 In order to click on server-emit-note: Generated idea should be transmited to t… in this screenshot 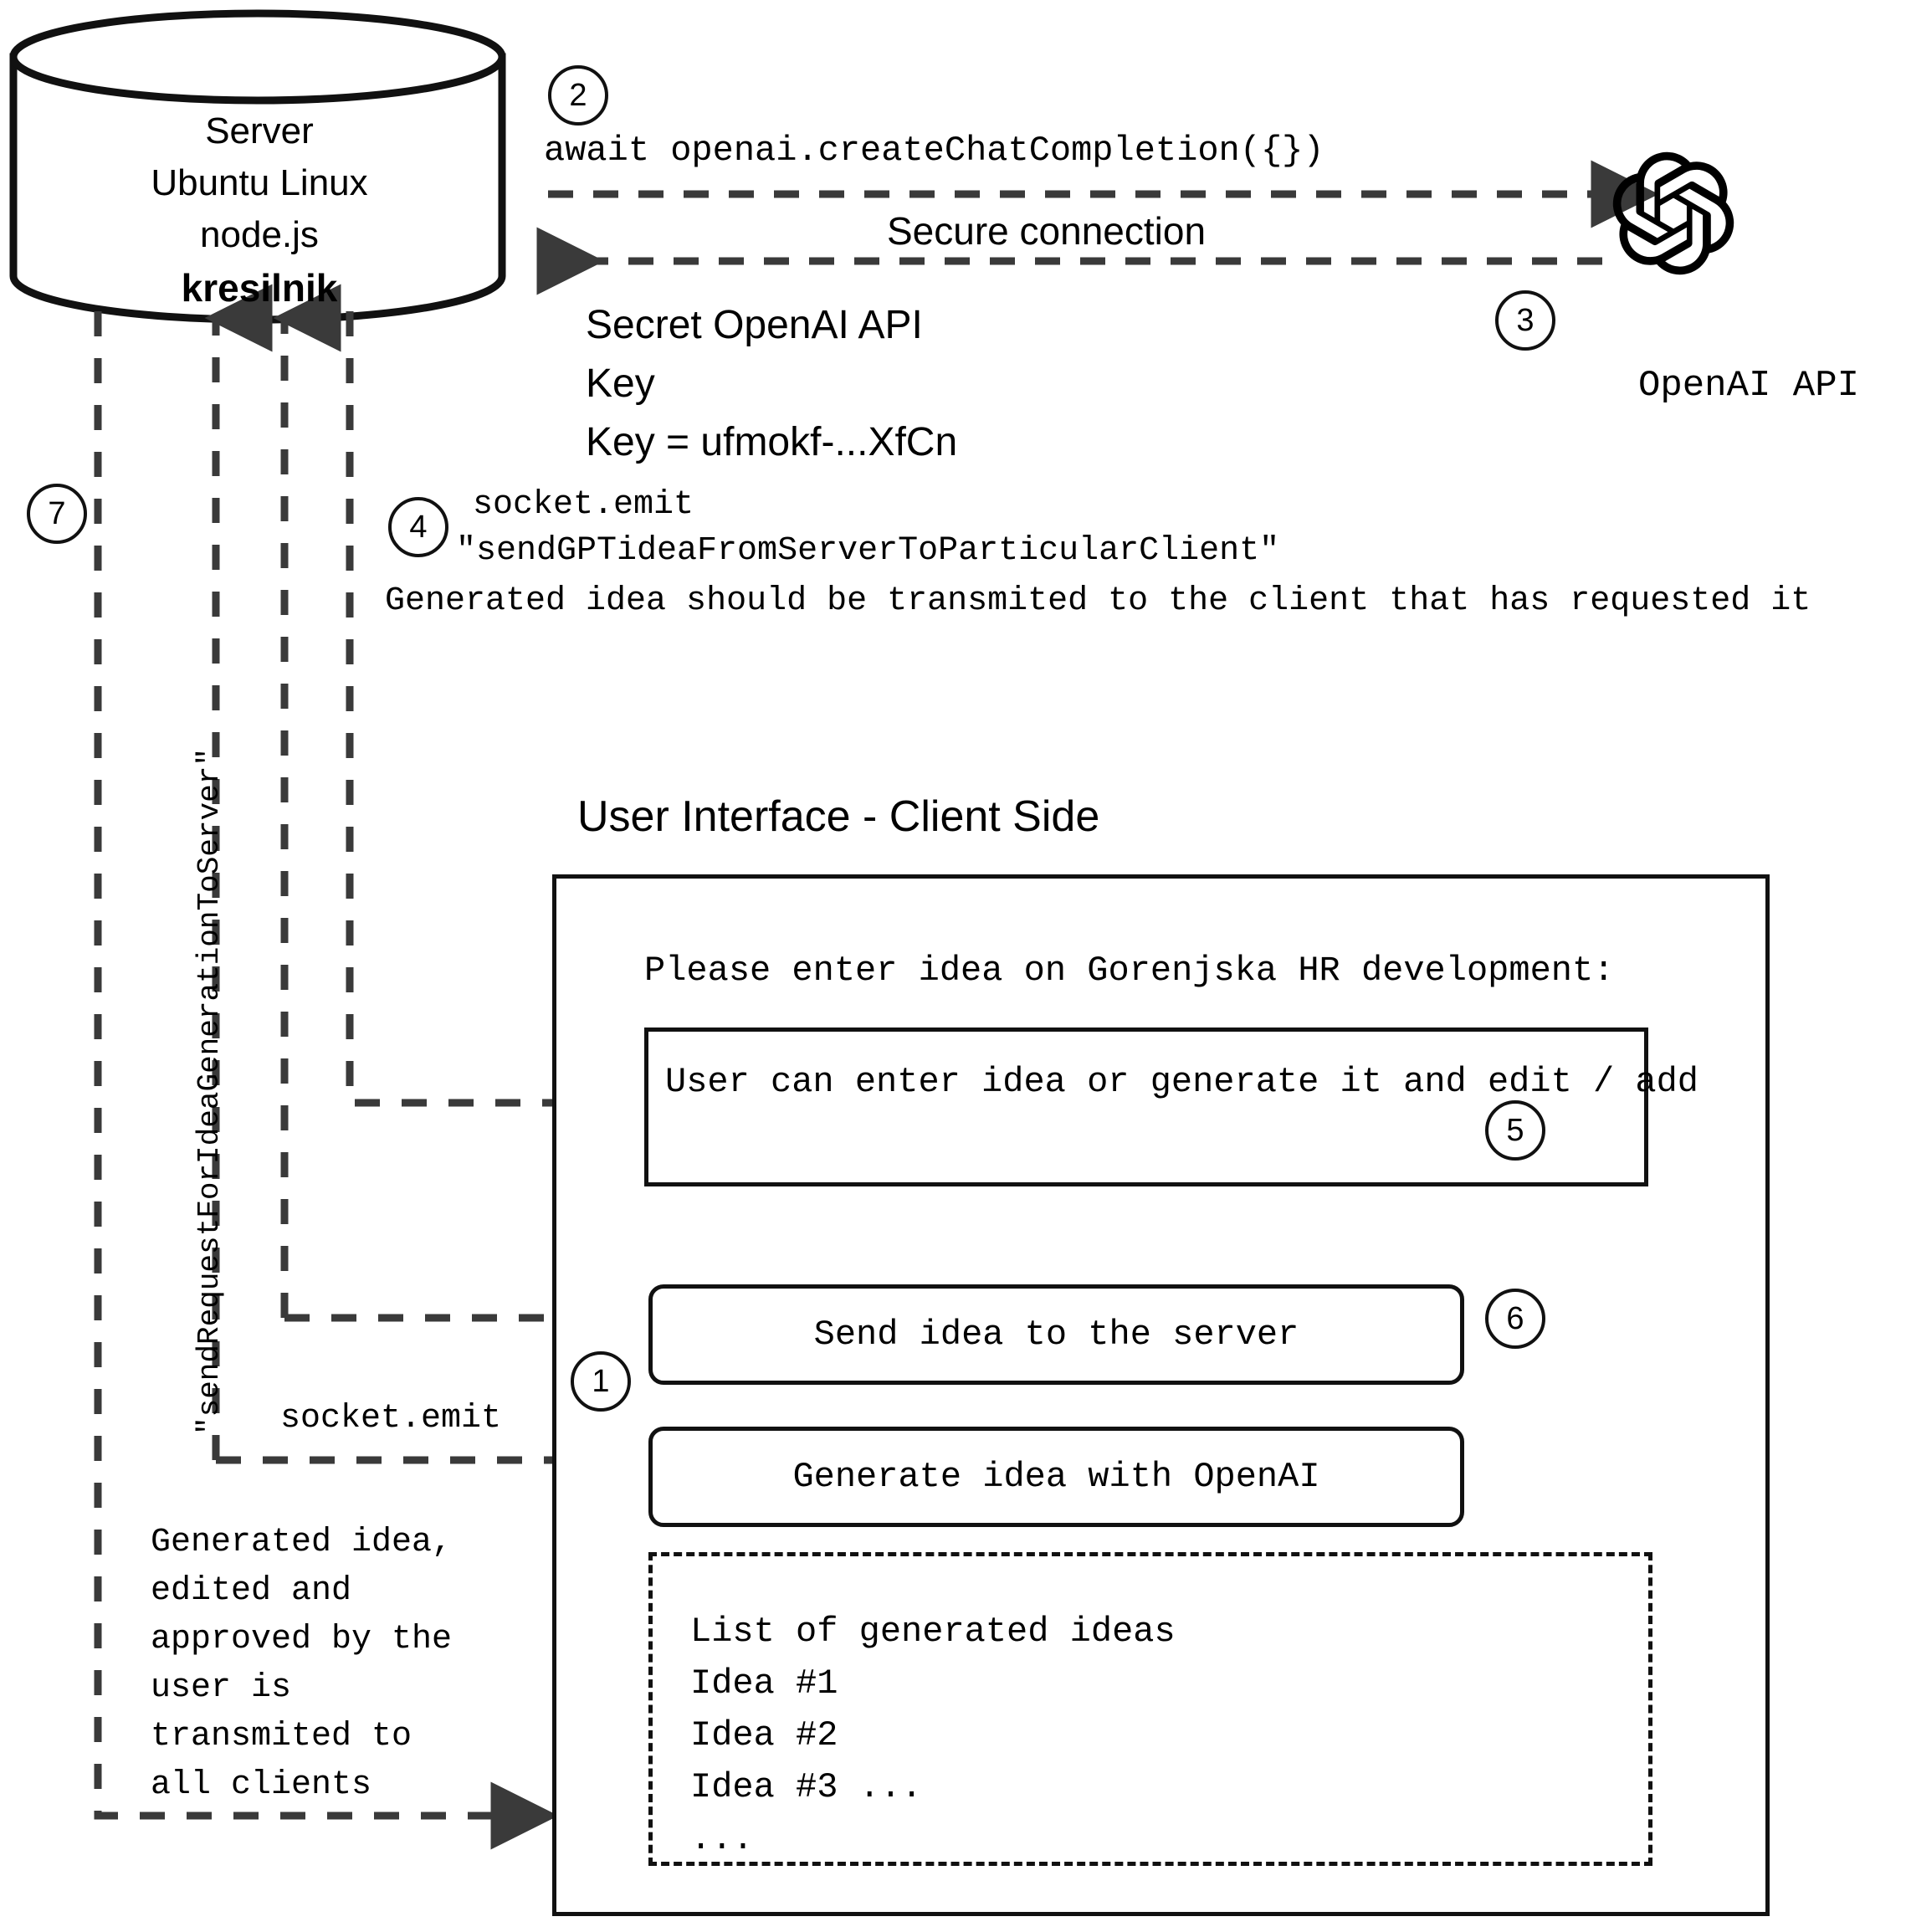, I will do `click(1098, 601)`.